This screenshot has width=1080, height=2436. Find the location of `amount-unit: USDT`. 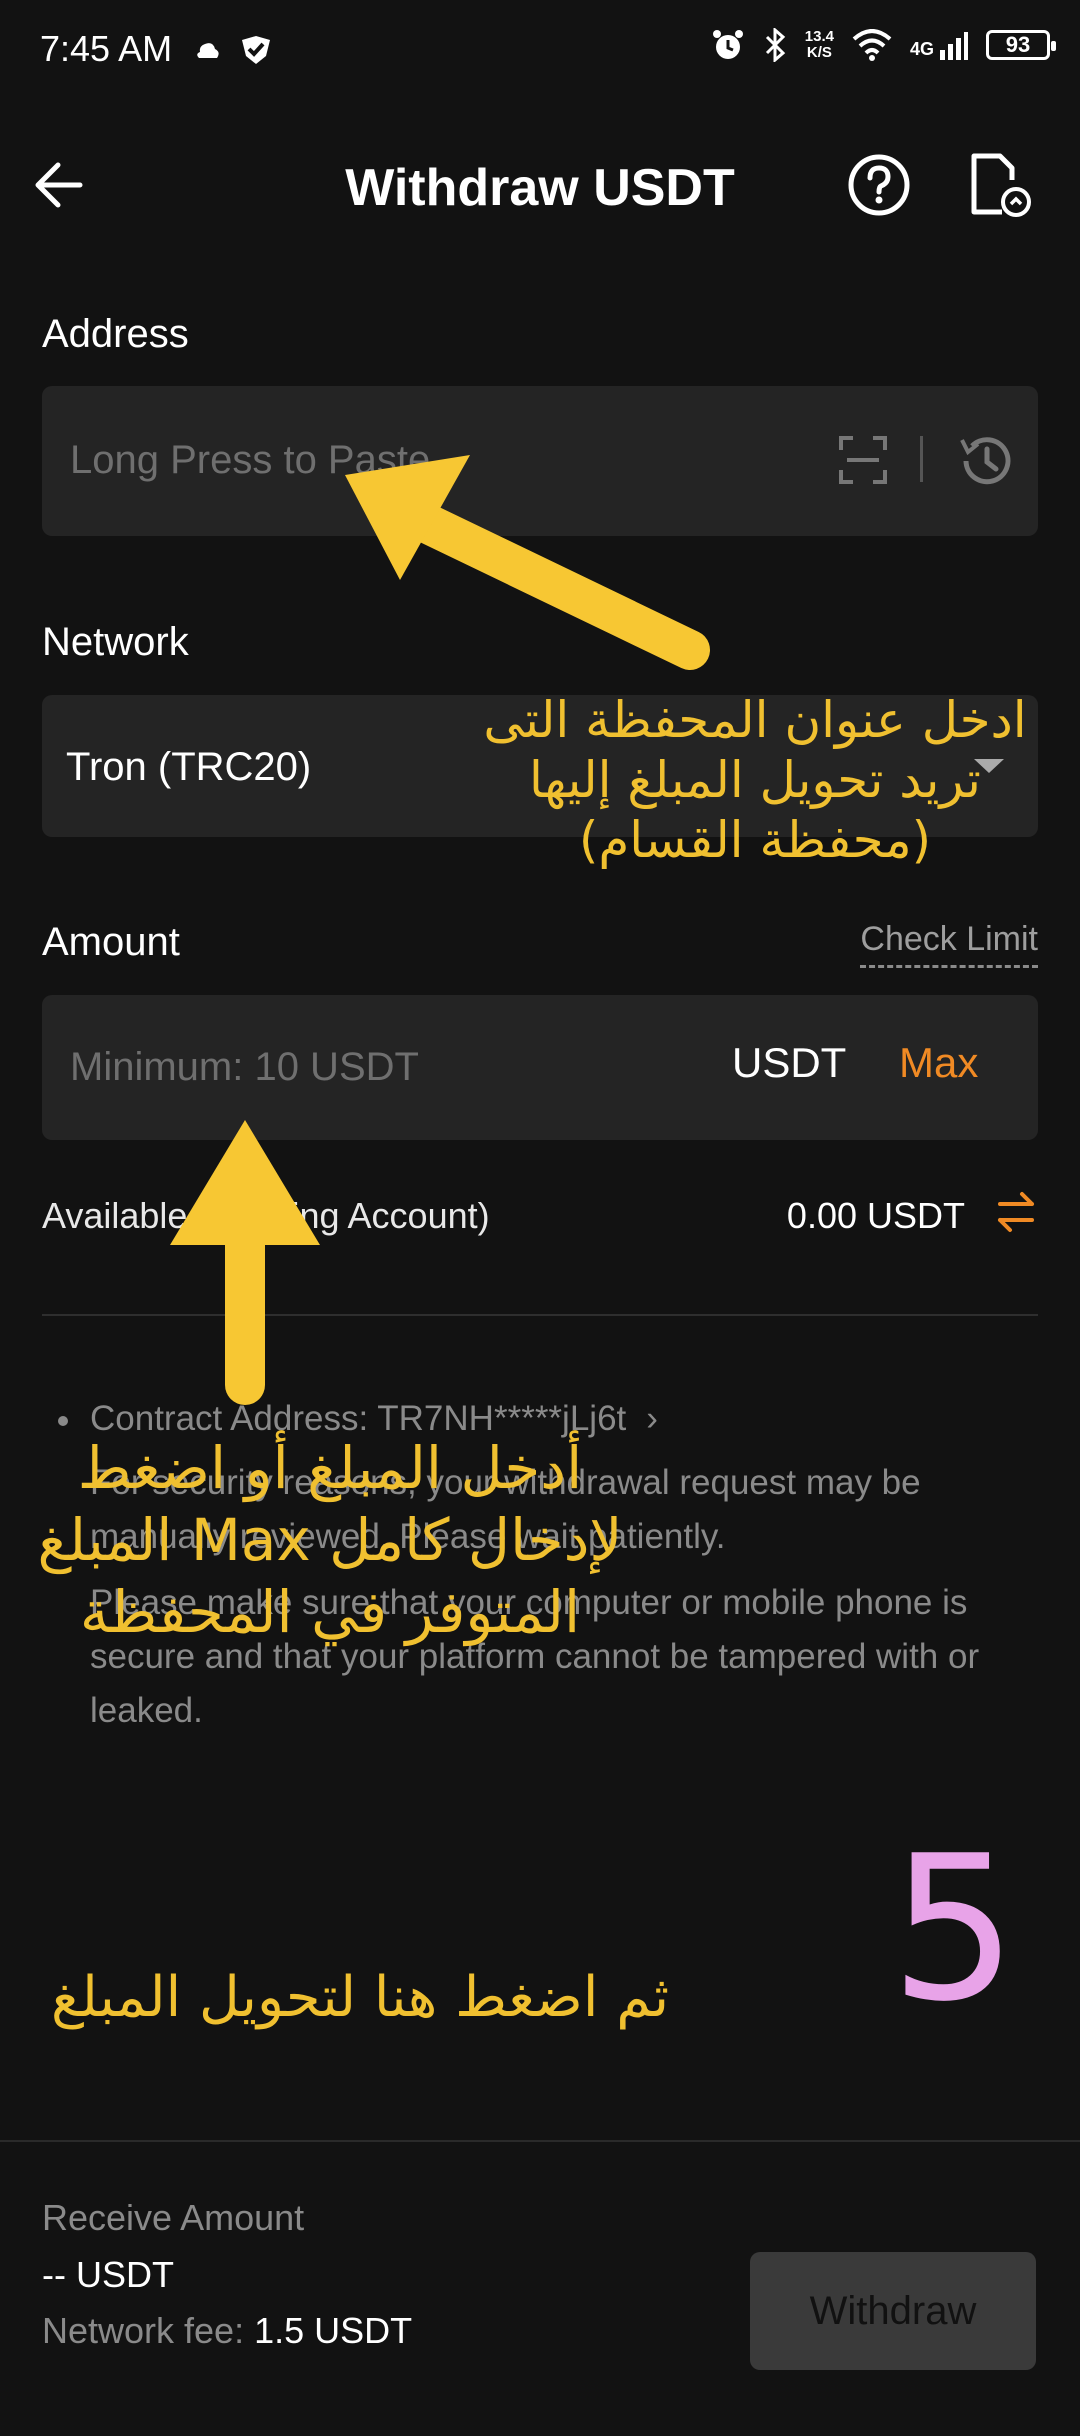

amount-unit: USDT is located at coordinates (789, 1062).